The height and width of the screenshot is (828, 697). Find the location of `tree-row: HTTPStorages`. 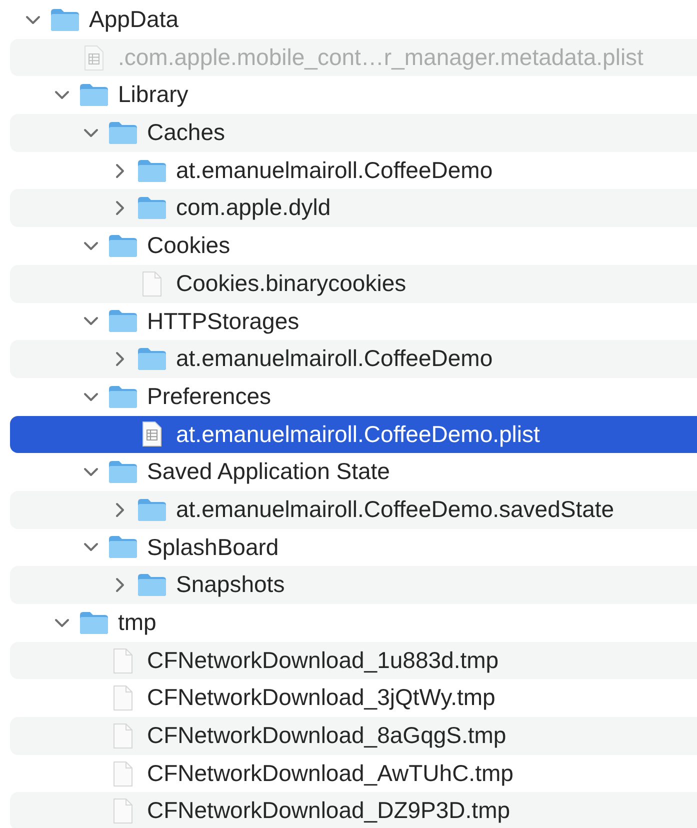

tree-row: HTTPStorages is located at coordinates (353, 321).